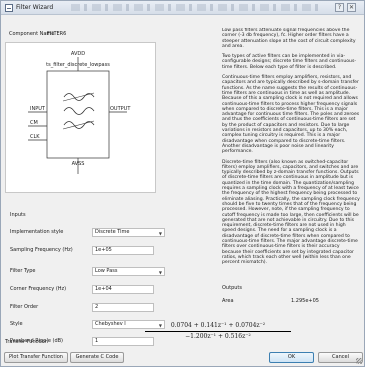 Image resolution: width=365 pixels, height=367 pixels. I want to click on clk-label: CLK, so click(35, 137).